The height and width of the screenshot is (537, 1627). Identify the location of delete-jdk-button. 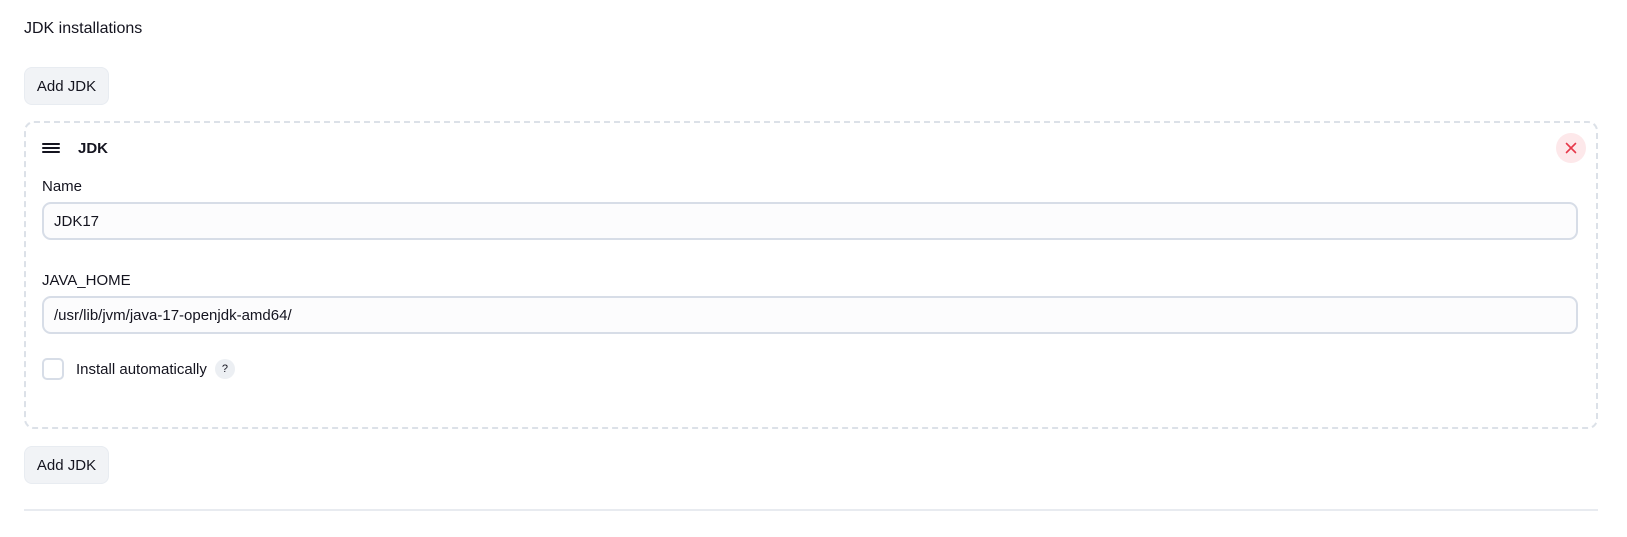
(1571, 148).